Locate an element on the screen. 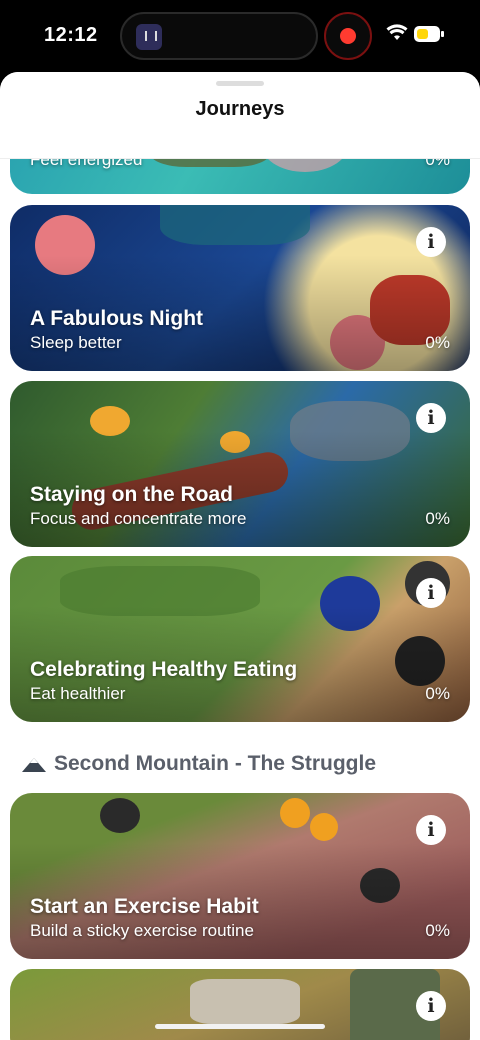 This screenshot has height=1040, width=480. home-indicator is located at coordinates (240, 1026).